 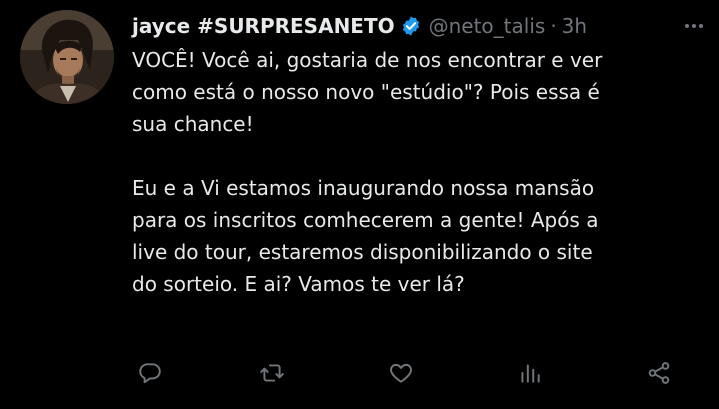 I want to click on more-options-icon, so click(x=694, y=26).